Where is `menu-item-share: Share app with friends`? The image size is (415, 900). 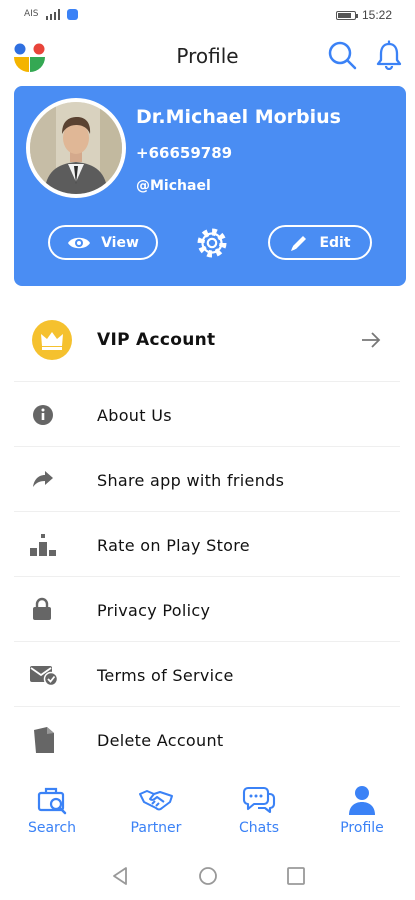 menu-item-share: Share app with friends is located at coordinates (207, 479).